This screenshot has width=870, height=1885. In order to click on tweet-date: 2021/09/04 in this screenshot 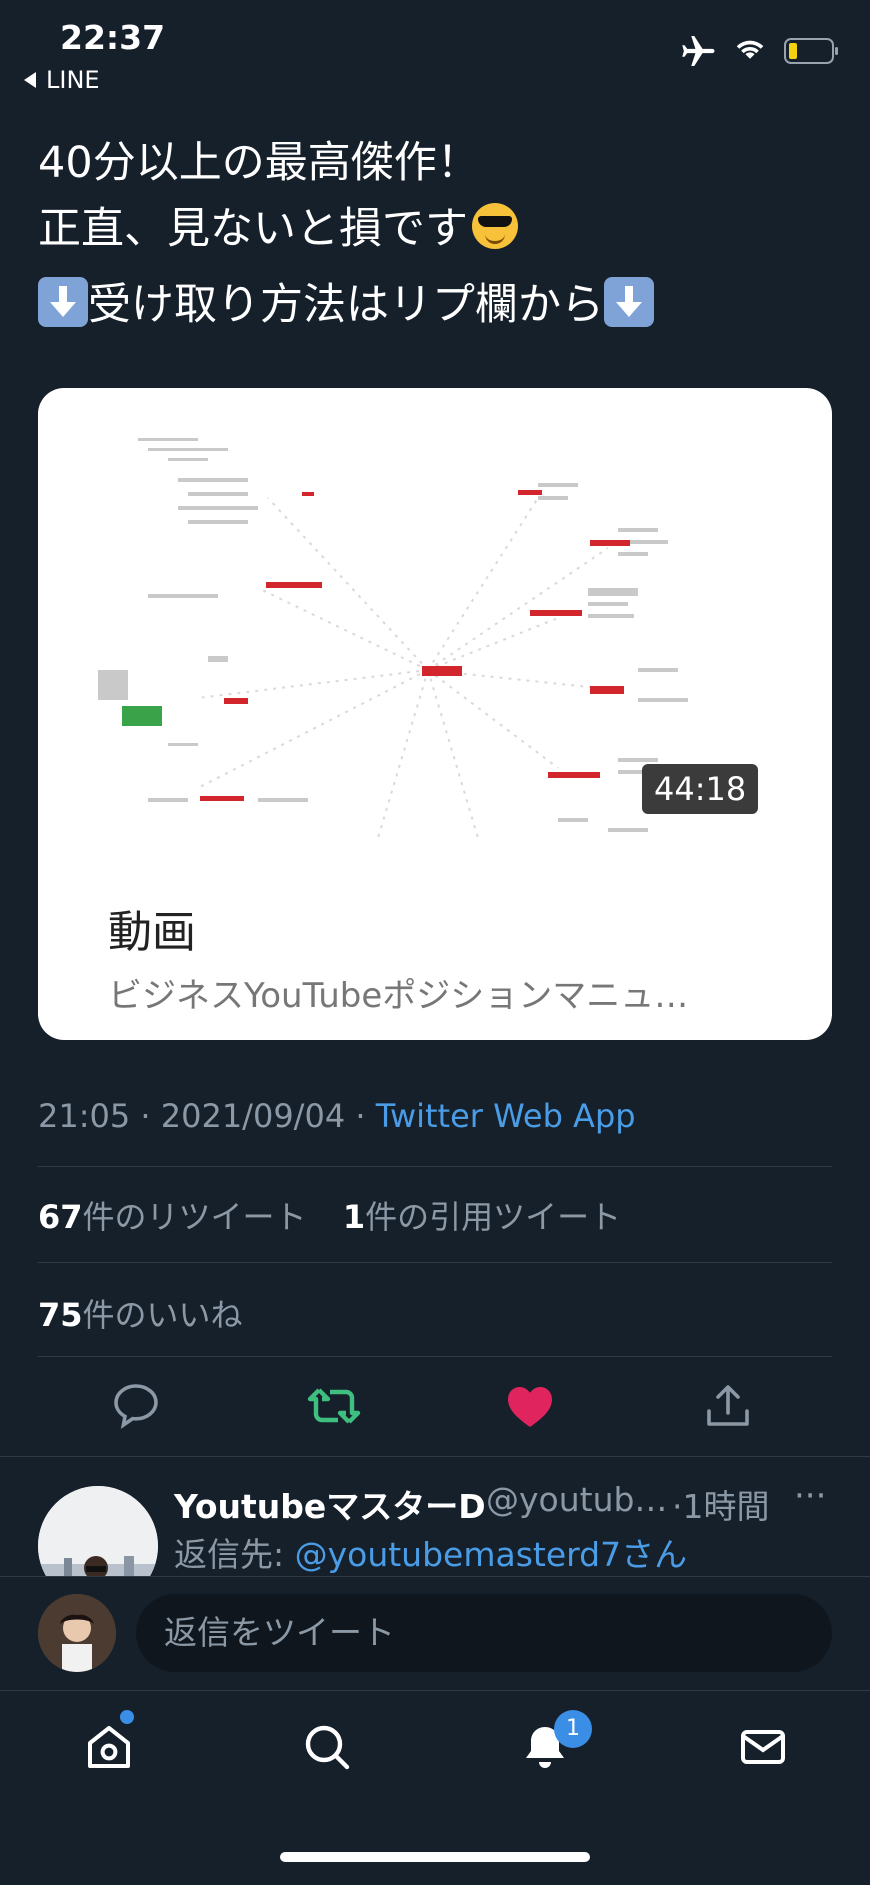, I will do `click(253, 1116)`.